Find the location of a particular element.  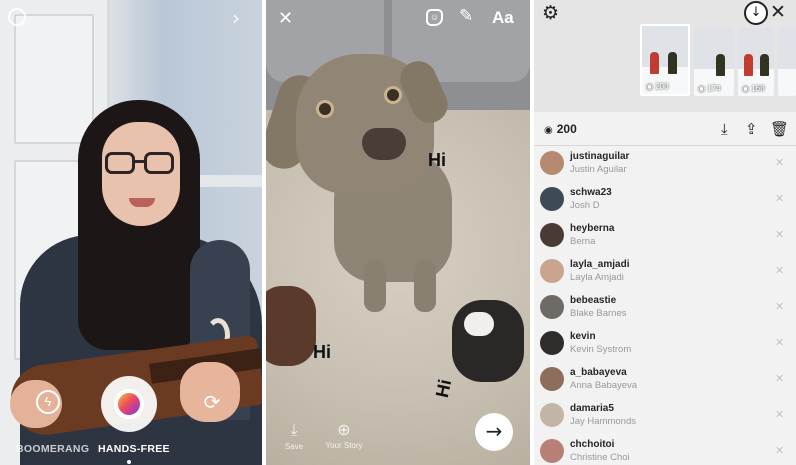

text-tool-button: Aa is located at coordinates (503, 18).